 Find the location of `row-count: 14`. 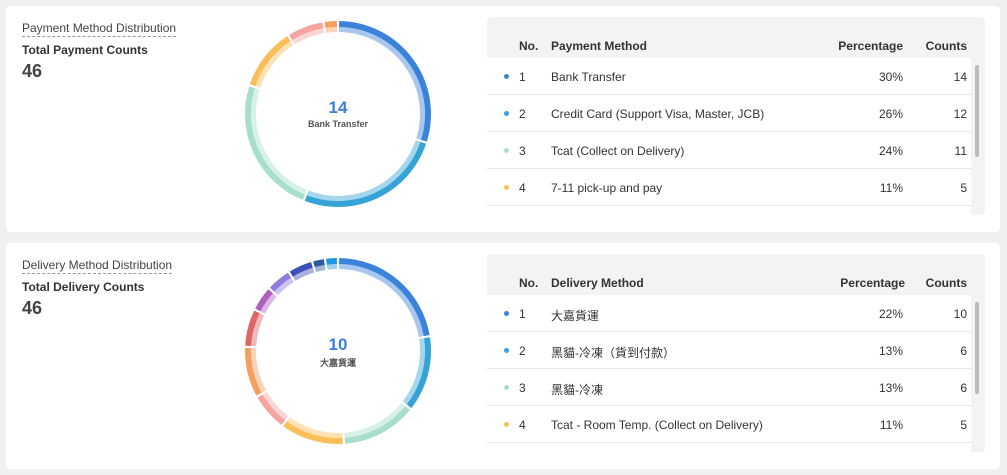

row-count: 14 is located at coordinates (960, 77).